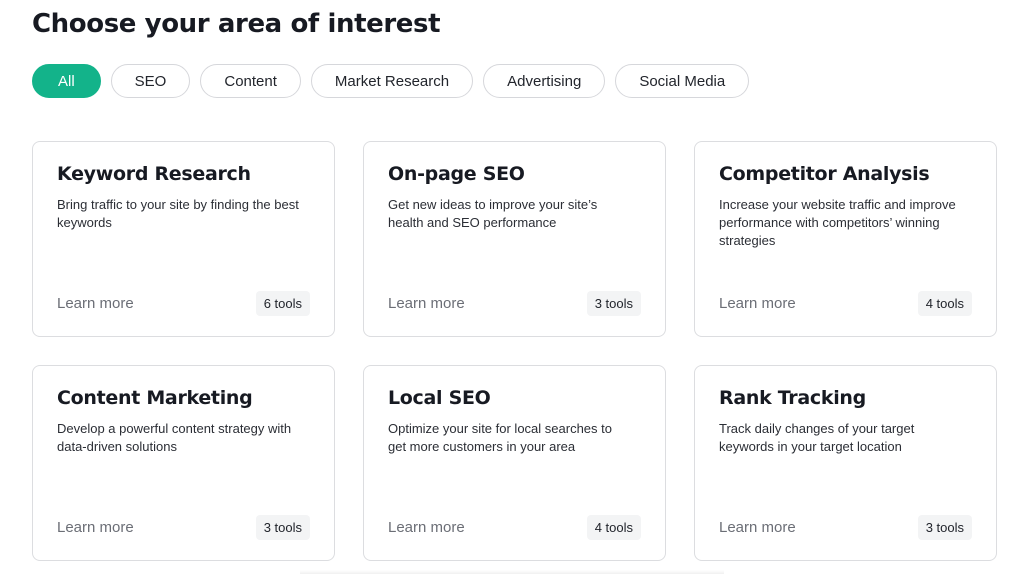  What do you see at coordinates (155, 398) in the screenshot?
I see `card-title: Content Marketing` at bounding box center [155, 398].